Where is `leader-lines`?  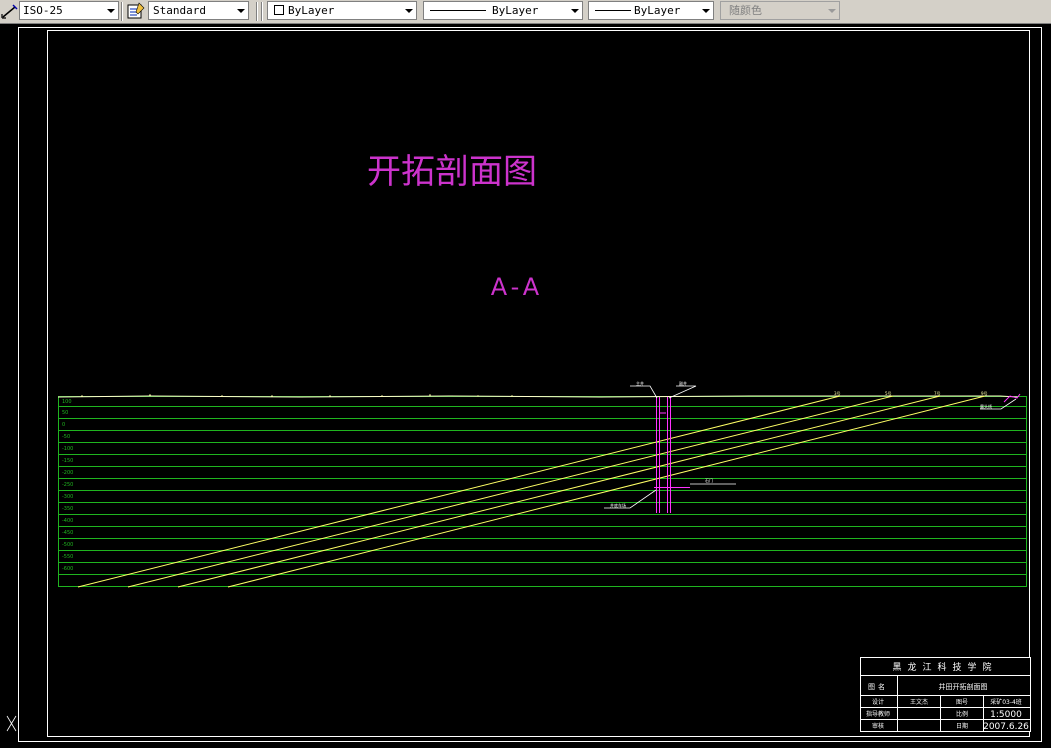
leader-lines is located at coordinates (810, 447).